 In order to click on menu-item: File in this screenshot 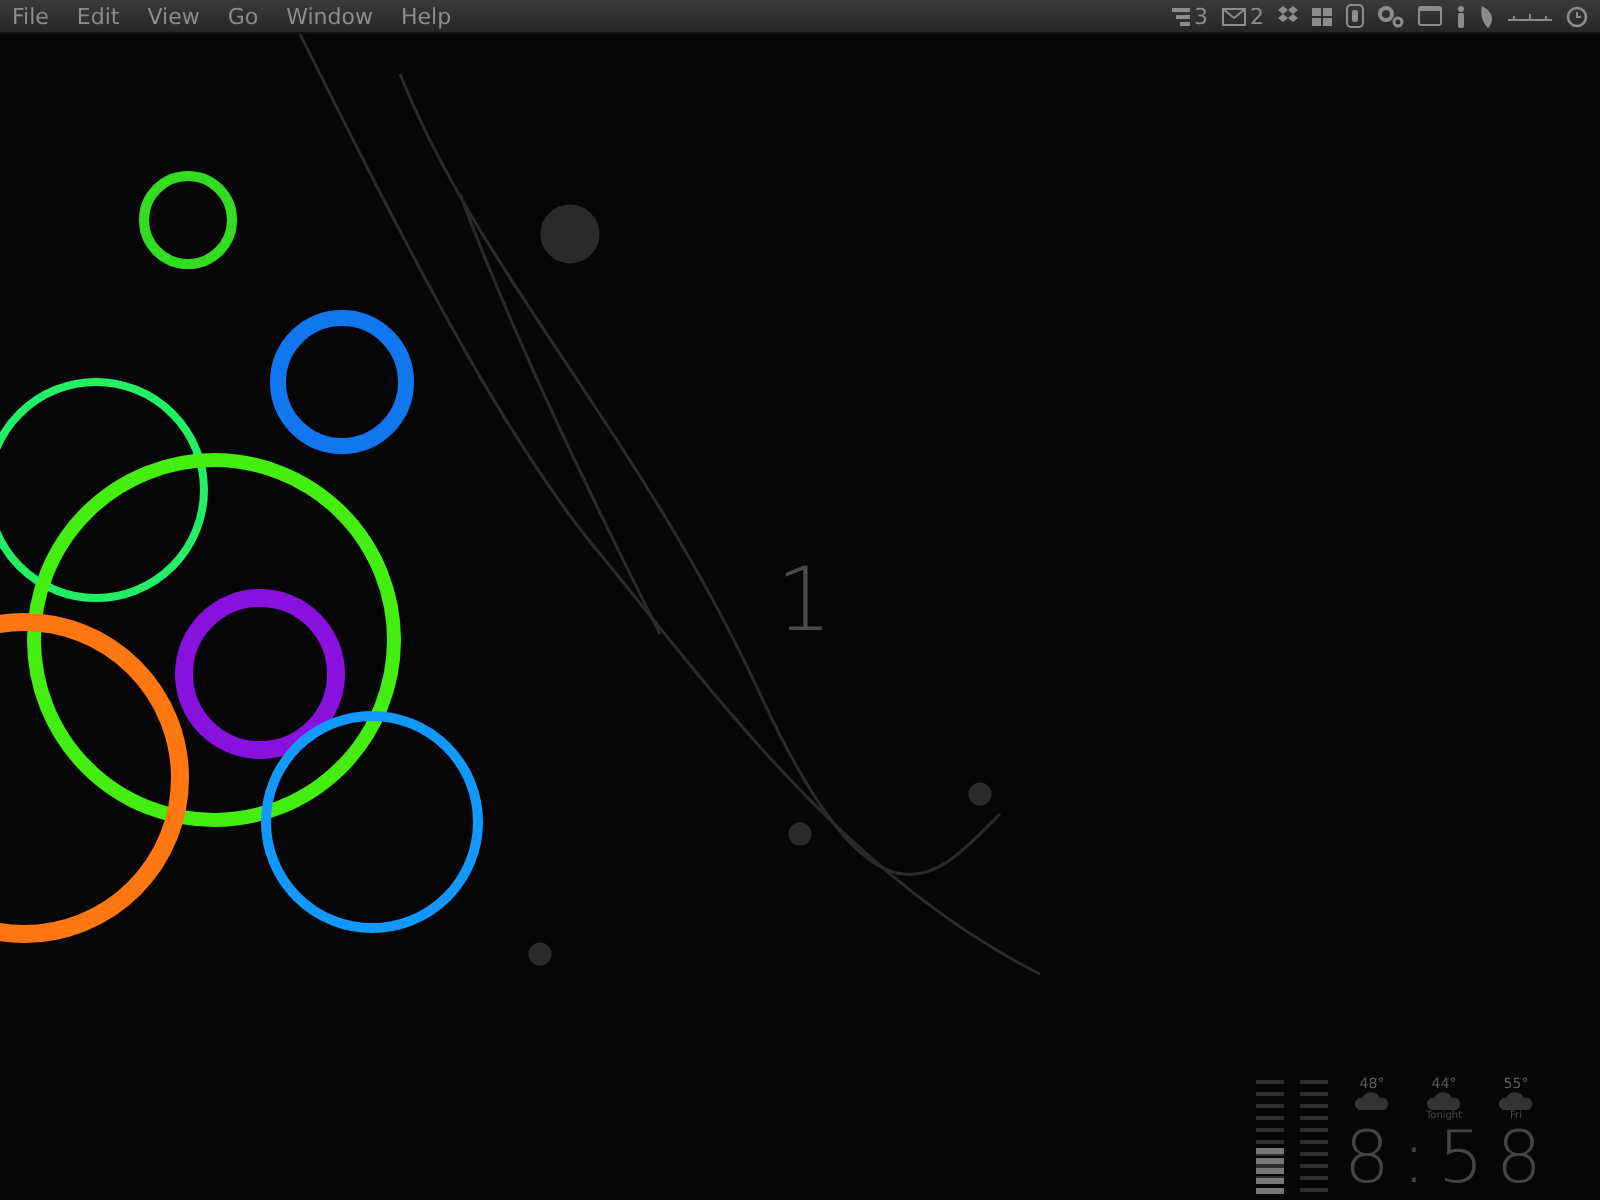, I will do `click(30, 16)`.